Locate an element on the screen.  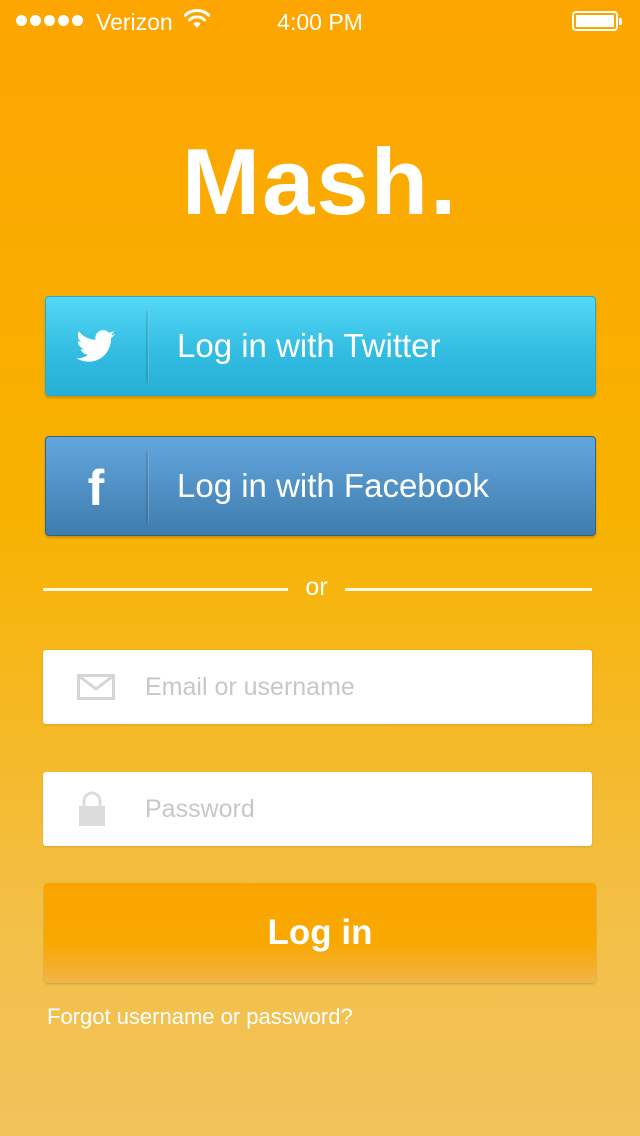
clock-time: 4:00 PM is located at coordinates (320, 22).